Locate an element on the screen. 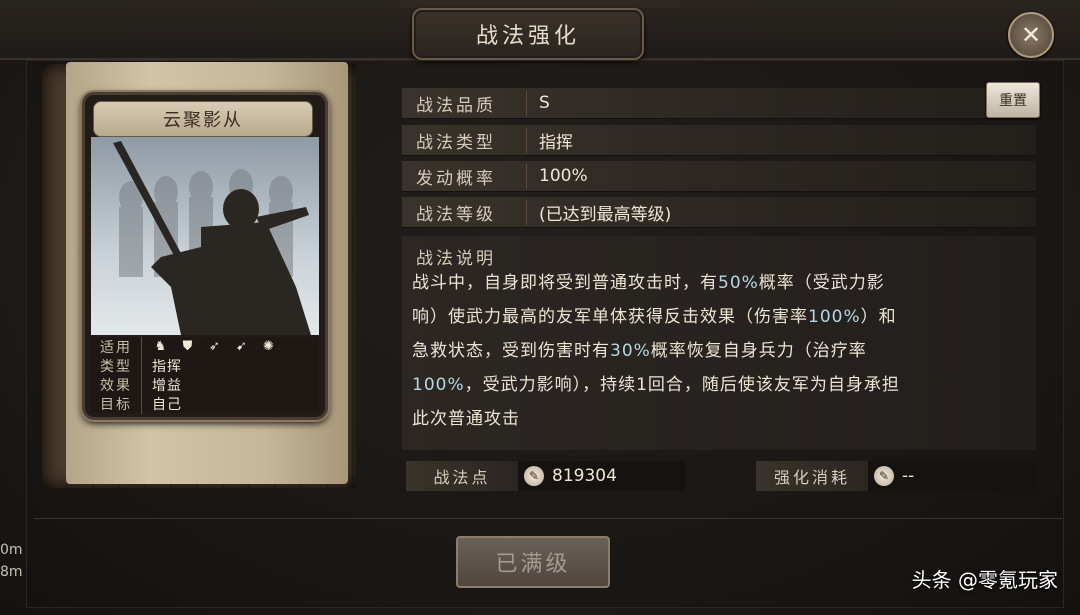  reset-button: 重置 is located at coordinates (1013, 100).